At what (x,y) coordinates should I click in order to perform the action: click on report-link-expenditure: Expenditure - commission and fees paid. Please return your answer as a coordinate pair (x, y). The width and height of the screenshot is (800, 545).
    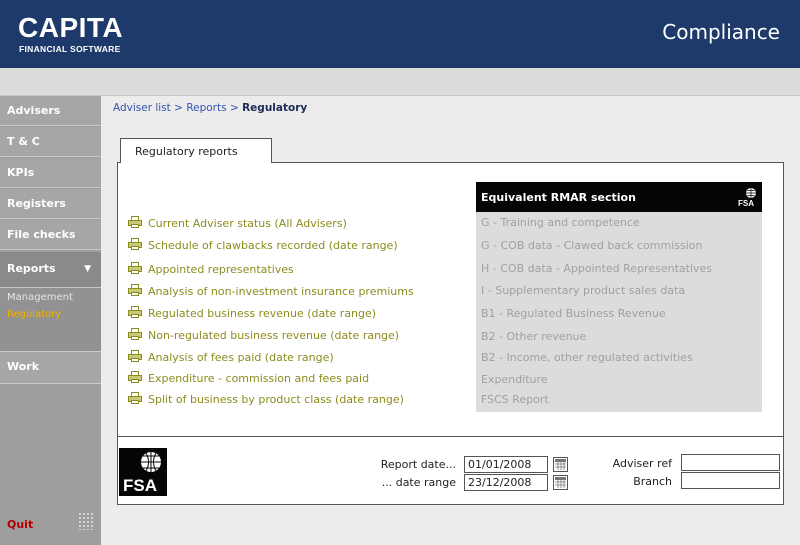
    Looking at the image, I should click on (248, 379).